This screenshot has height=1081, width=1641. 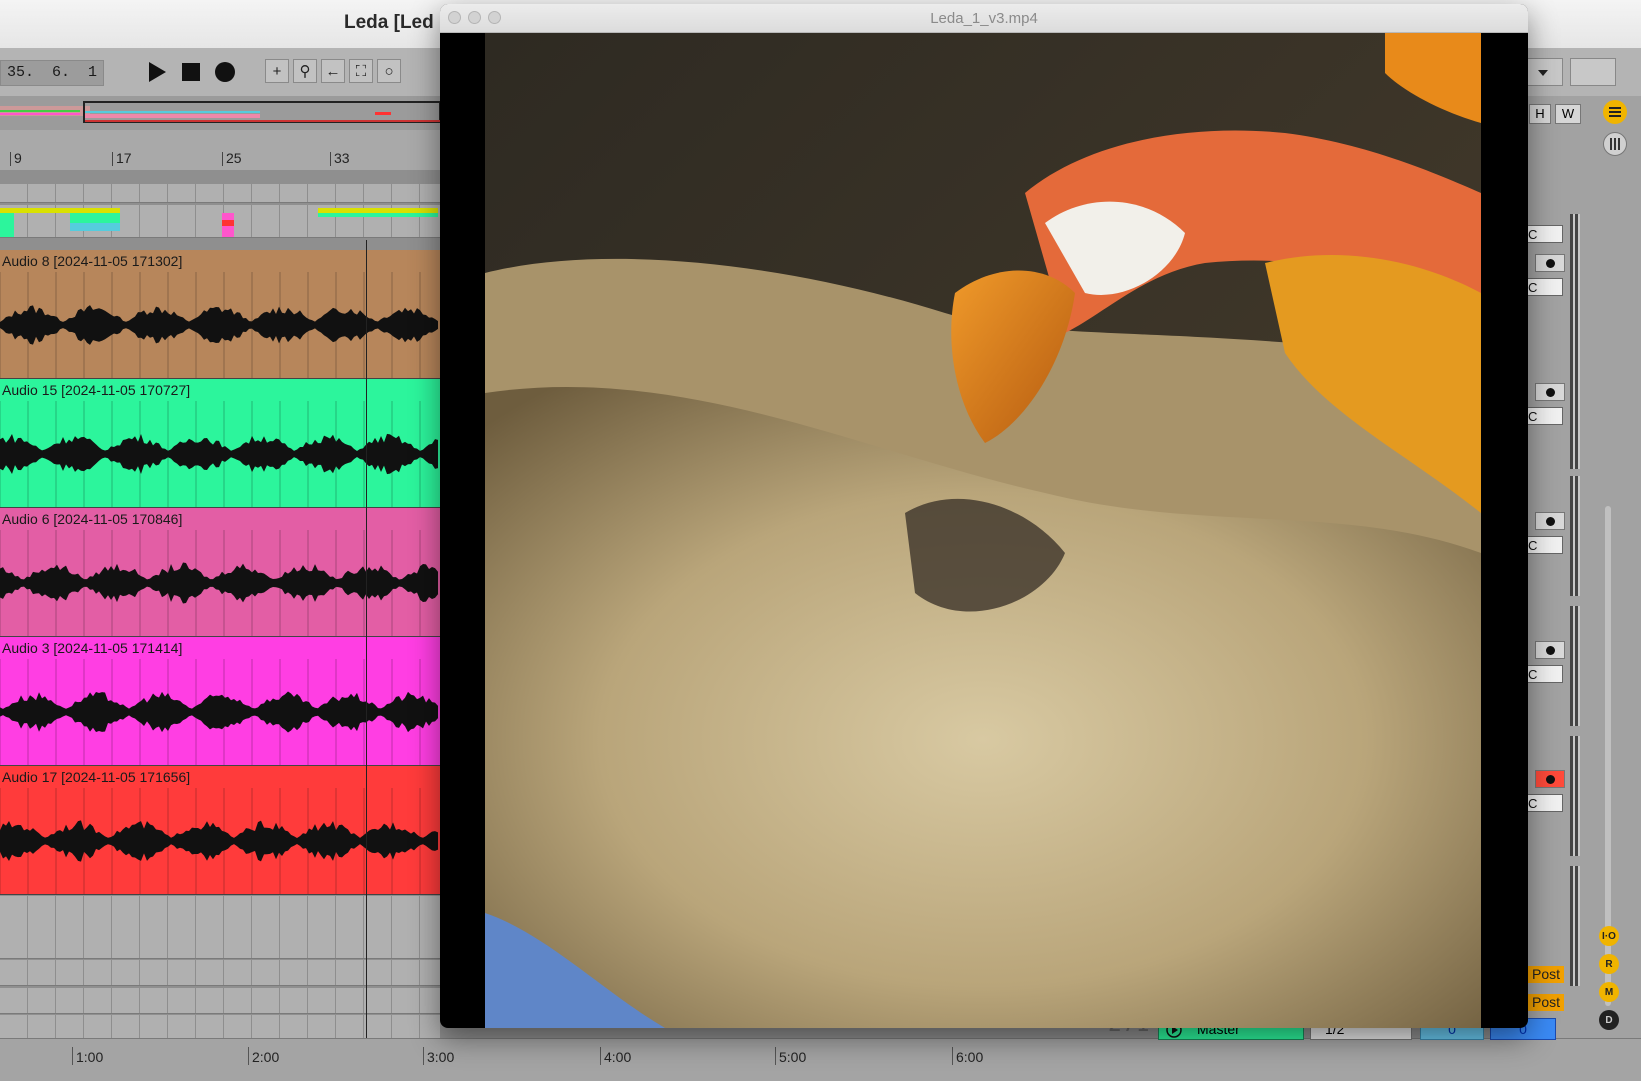 What do you see at coordinates (361, 71) in the screenshot?
I see `loop-icon: ⛶` at bounding box center [361, 71].